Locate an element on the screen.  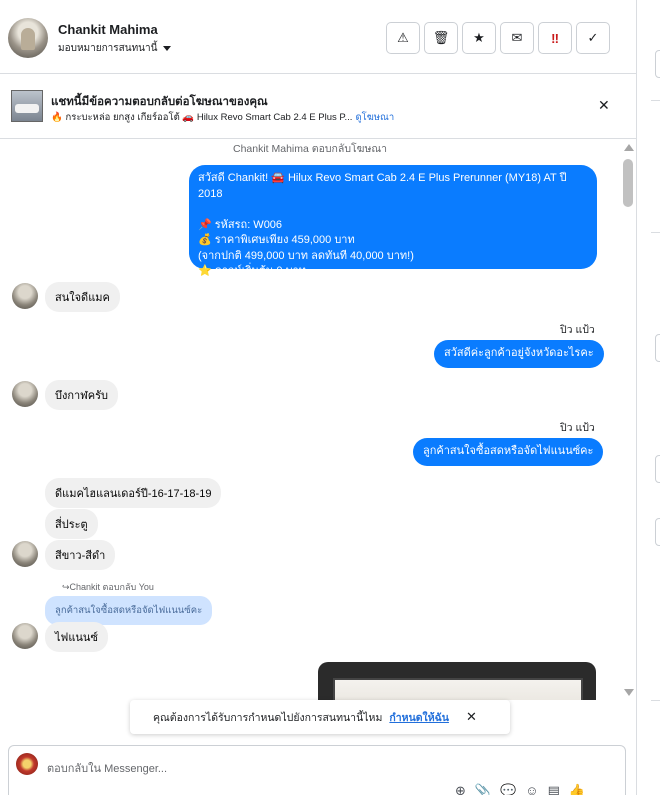
gallery-icon: ▤ is located at coordinates (554, 789).